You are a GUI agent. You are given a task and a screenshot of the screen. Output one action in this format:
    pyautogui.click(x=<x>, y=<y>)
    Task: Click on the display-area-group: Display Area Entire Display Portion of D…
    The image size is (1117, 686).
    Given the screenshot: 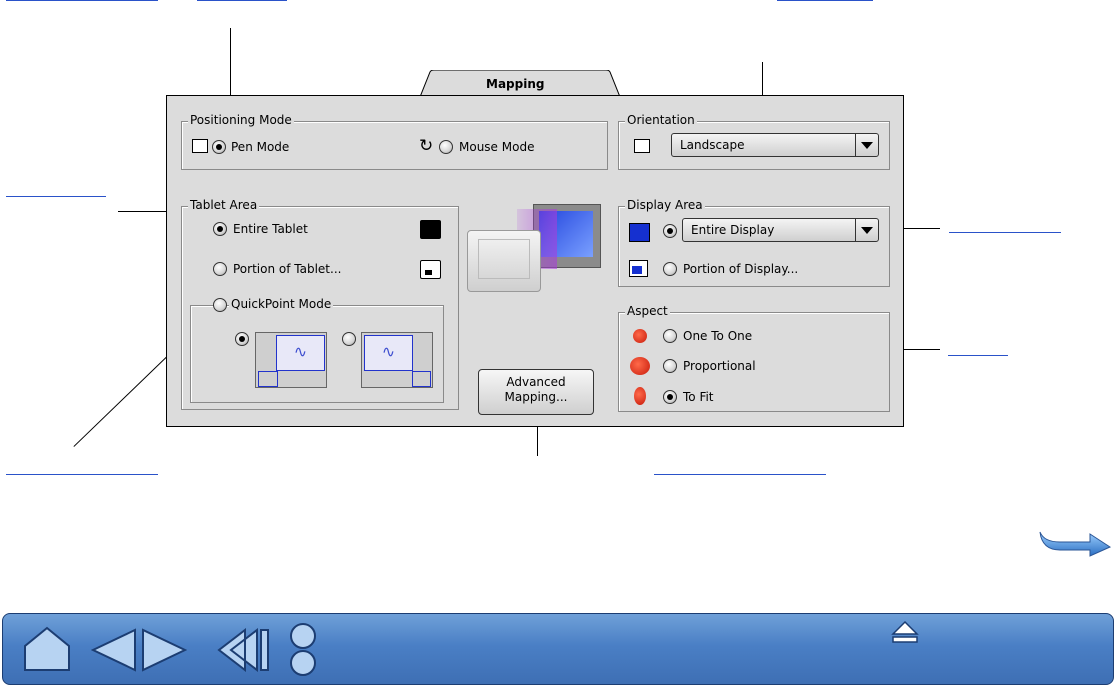 What is the action you would take?
    pyautogui.click(x=754, y=242)
    